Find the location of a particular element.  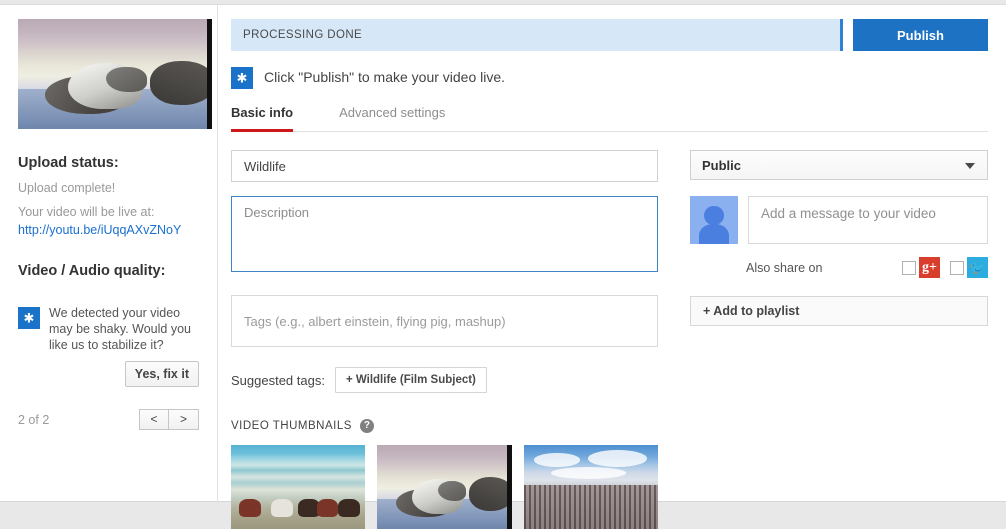

thumbnail-seals-on-ice is located at coordinates (444, 487).